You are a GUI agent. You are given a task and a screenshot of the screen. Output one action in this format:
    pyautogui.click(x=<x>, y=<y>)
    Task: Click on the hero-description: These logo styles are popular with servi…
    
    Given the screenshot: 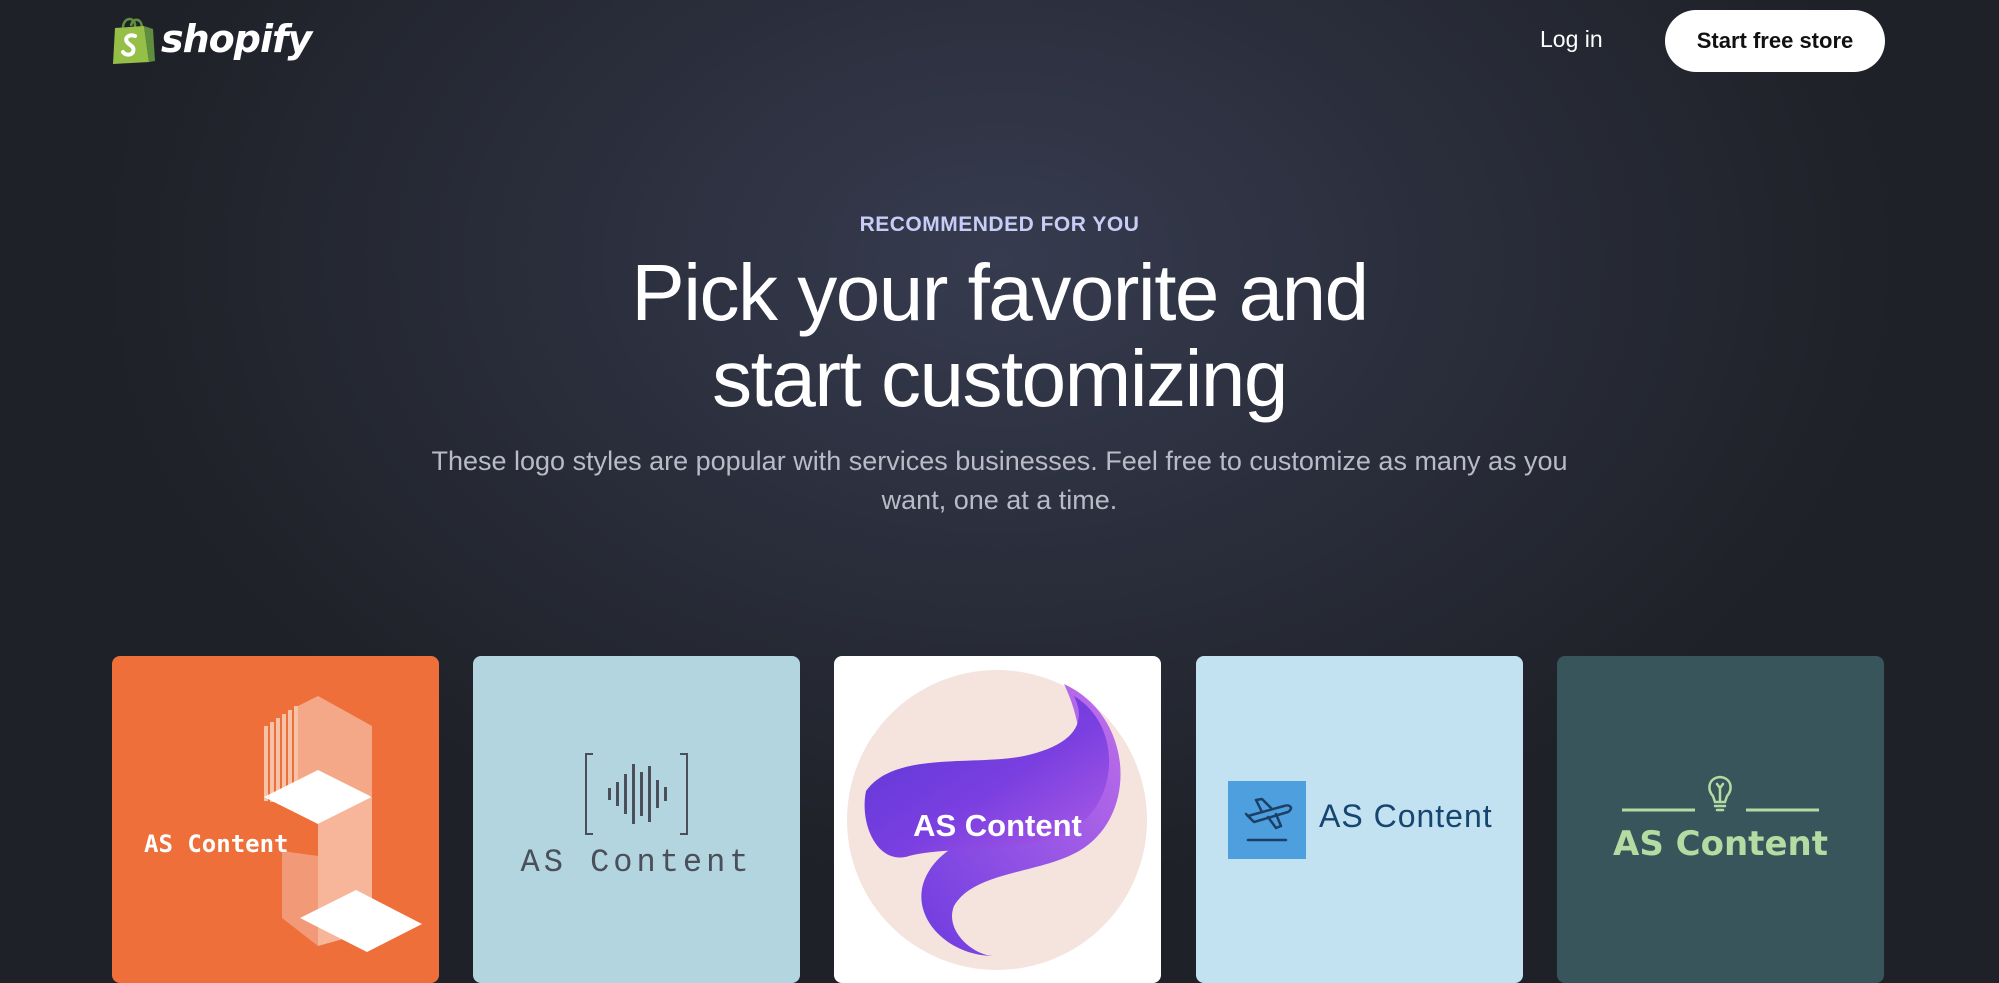 What is the action you would take?
    pyautogui.click(x=999, y=480)
    